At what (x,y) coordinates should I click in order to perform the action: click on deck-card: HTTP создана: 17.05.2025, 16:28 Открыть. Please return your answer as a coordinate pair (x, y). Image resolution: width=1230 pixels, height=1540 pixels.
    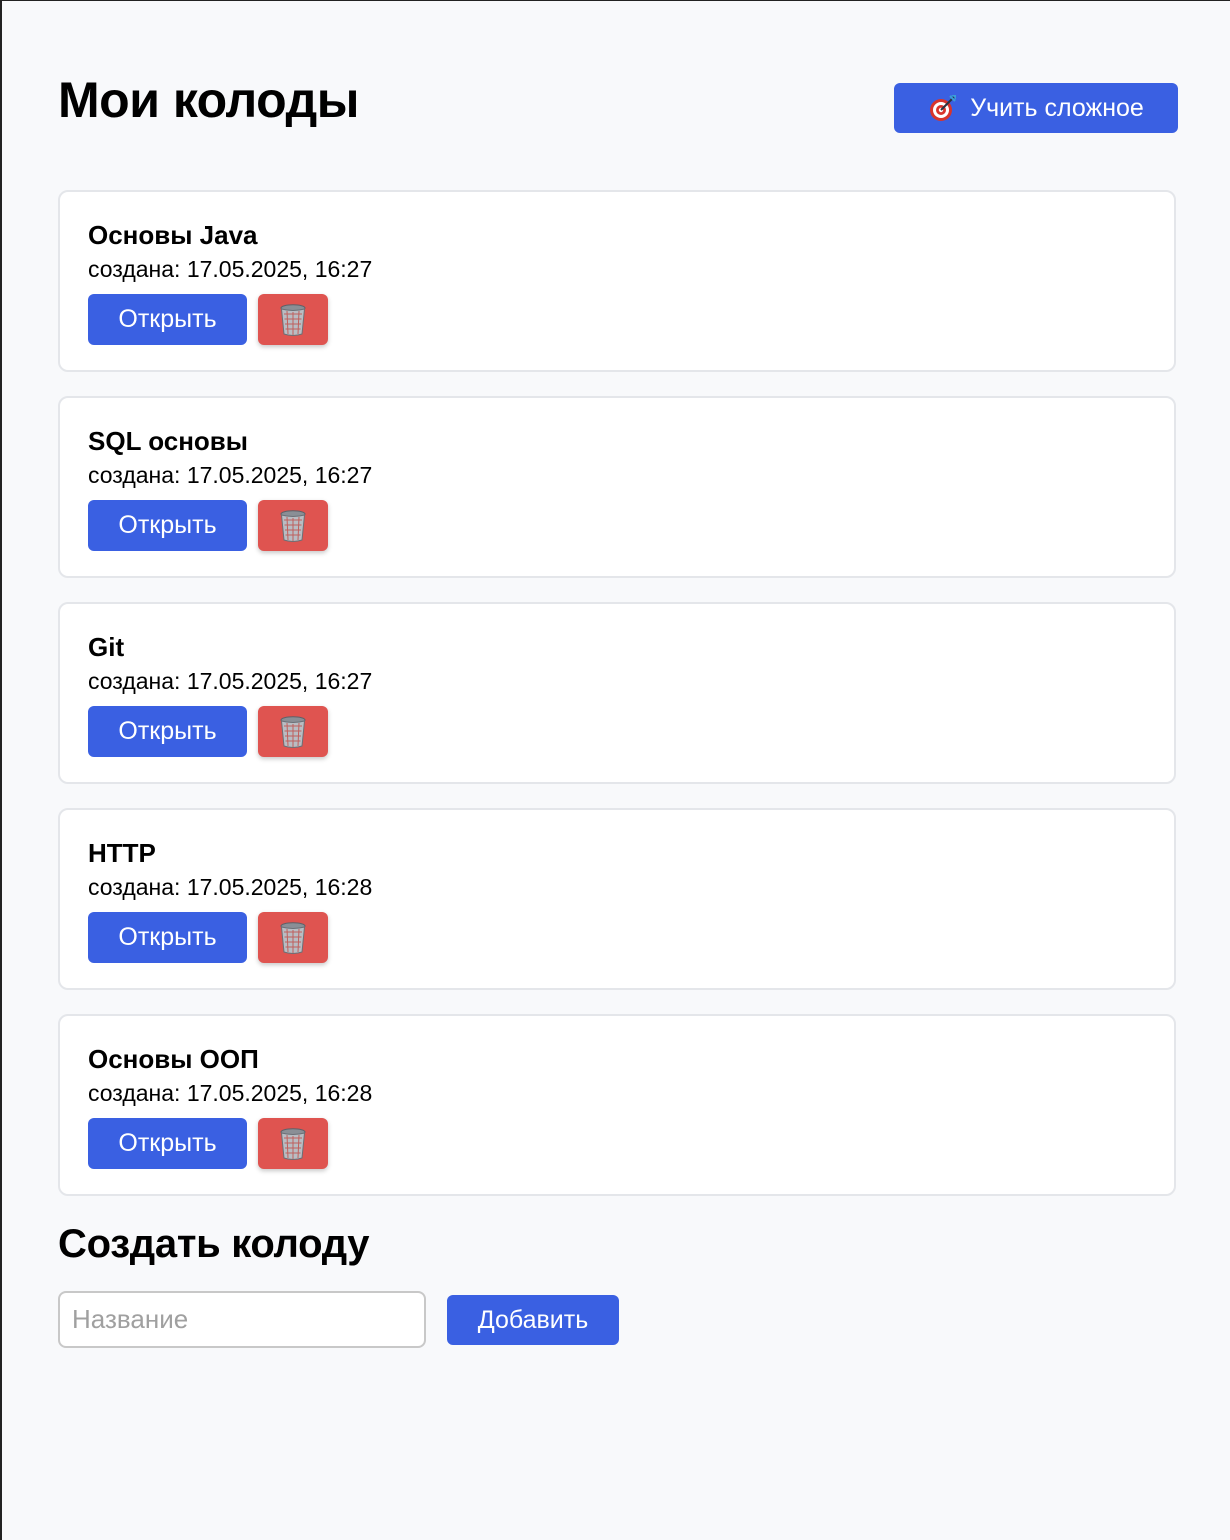
    Looking at the image, I should click on (617, 899).